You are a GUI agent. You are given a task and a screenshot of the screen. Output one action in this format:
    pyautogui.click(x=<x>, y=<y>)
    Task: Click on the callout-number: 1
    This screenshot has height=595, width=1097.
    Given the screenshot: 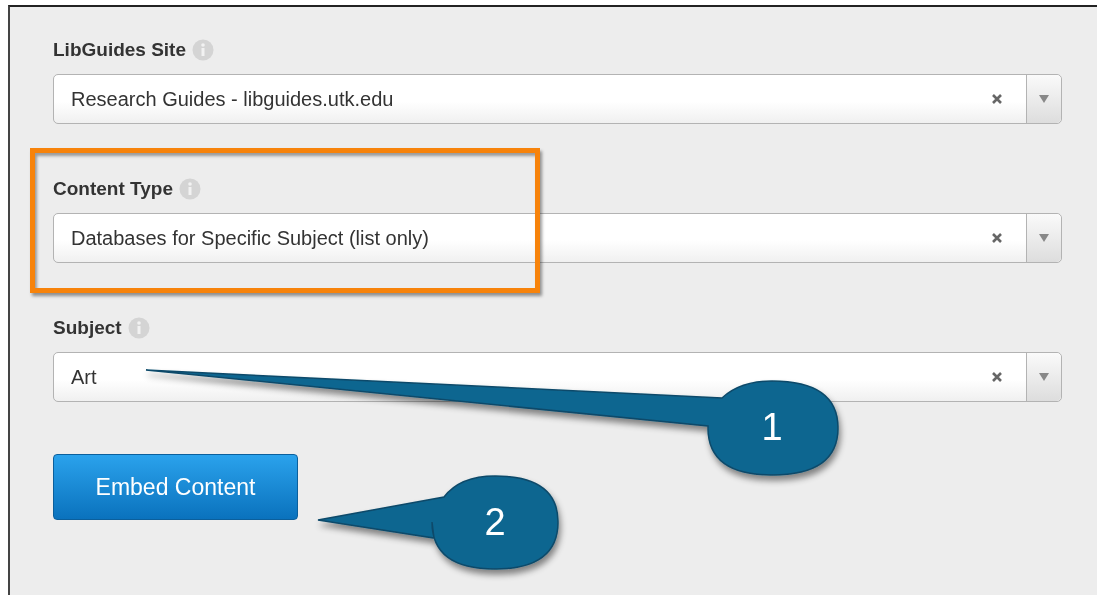 What is the action you would take?
    pyautogui.click(x=772, y=427)
    